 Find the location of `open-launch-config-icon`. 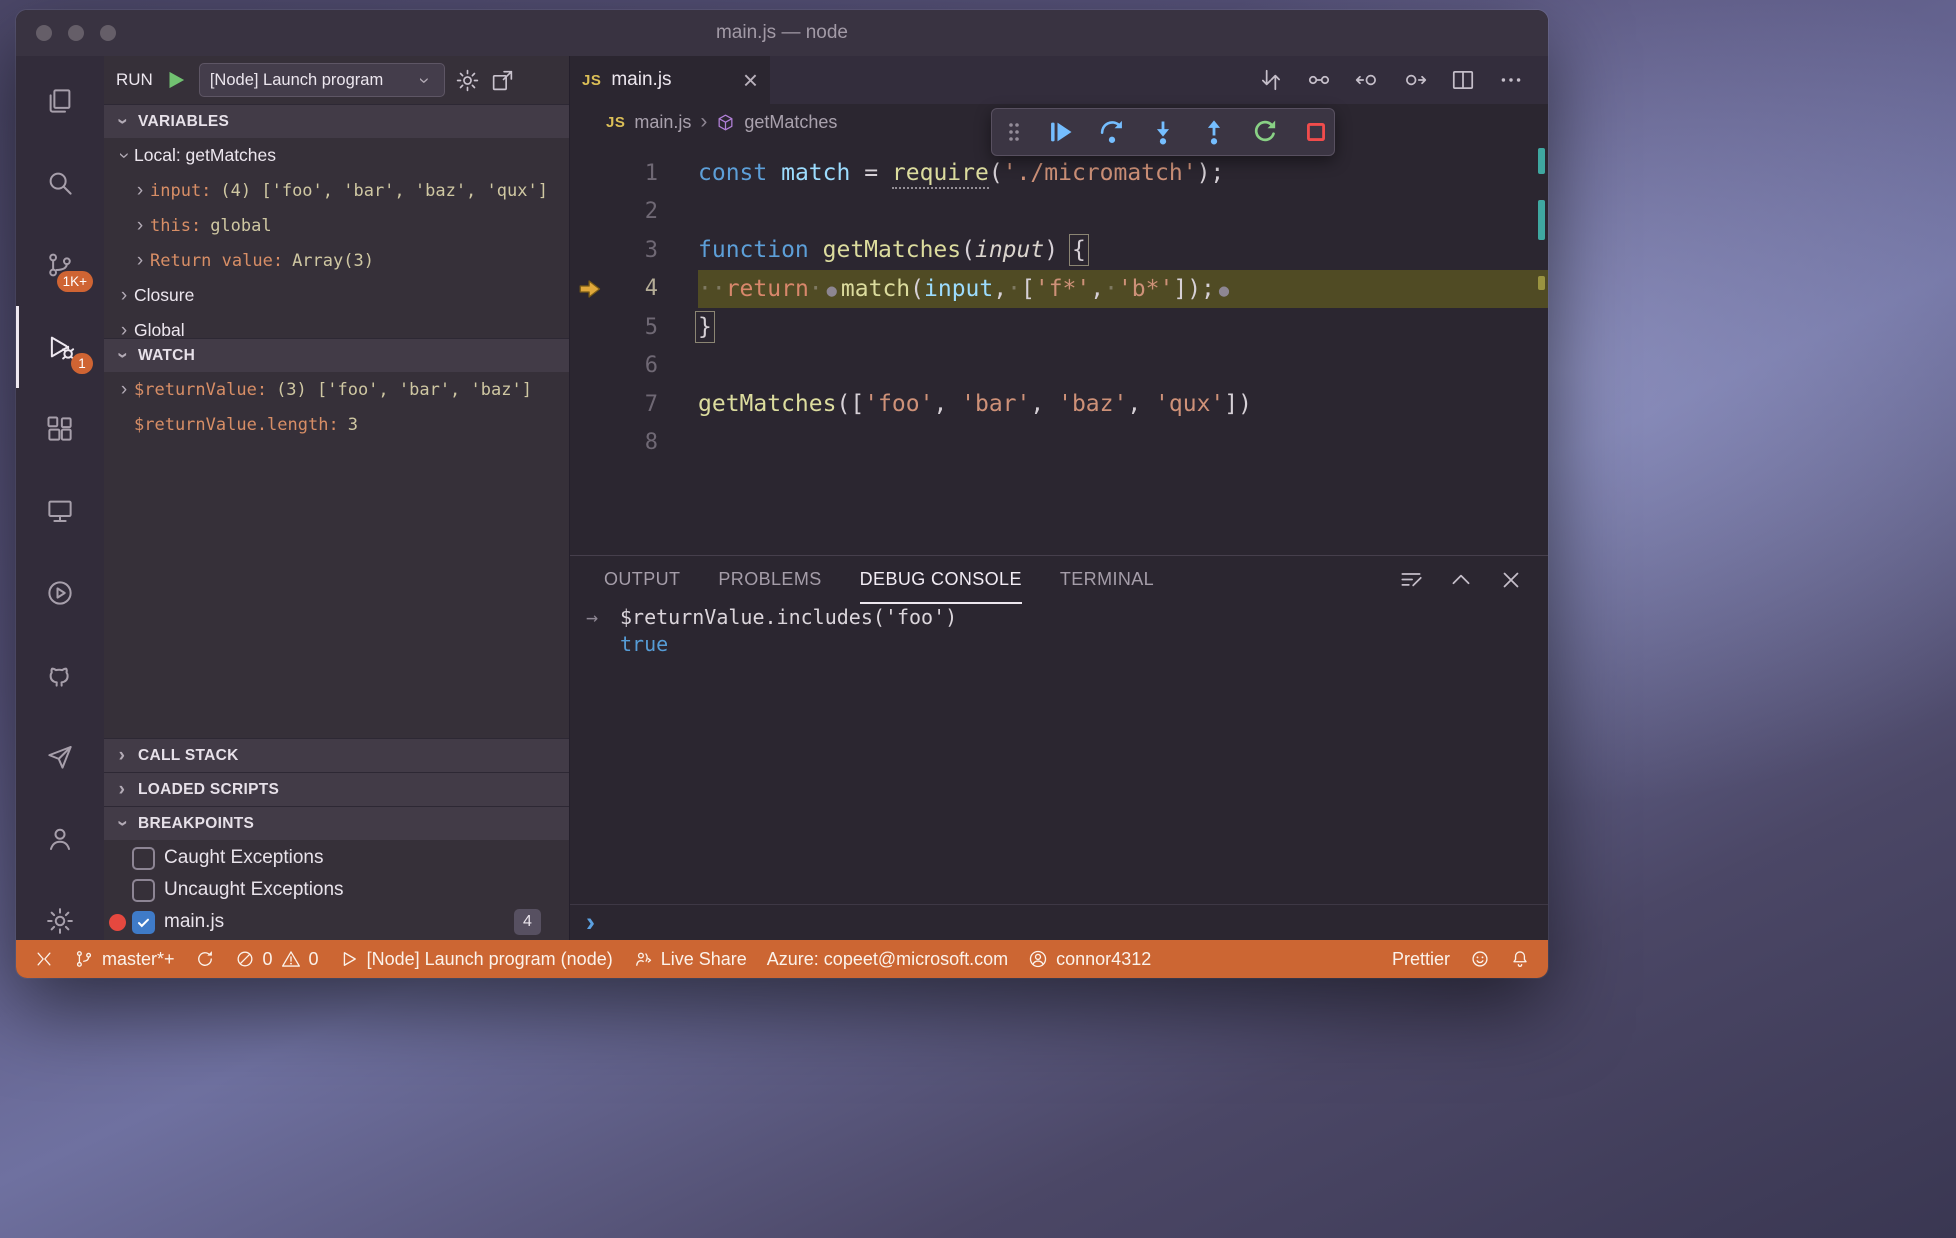

open-launch-config-icon is located at coordinates (502, 80).